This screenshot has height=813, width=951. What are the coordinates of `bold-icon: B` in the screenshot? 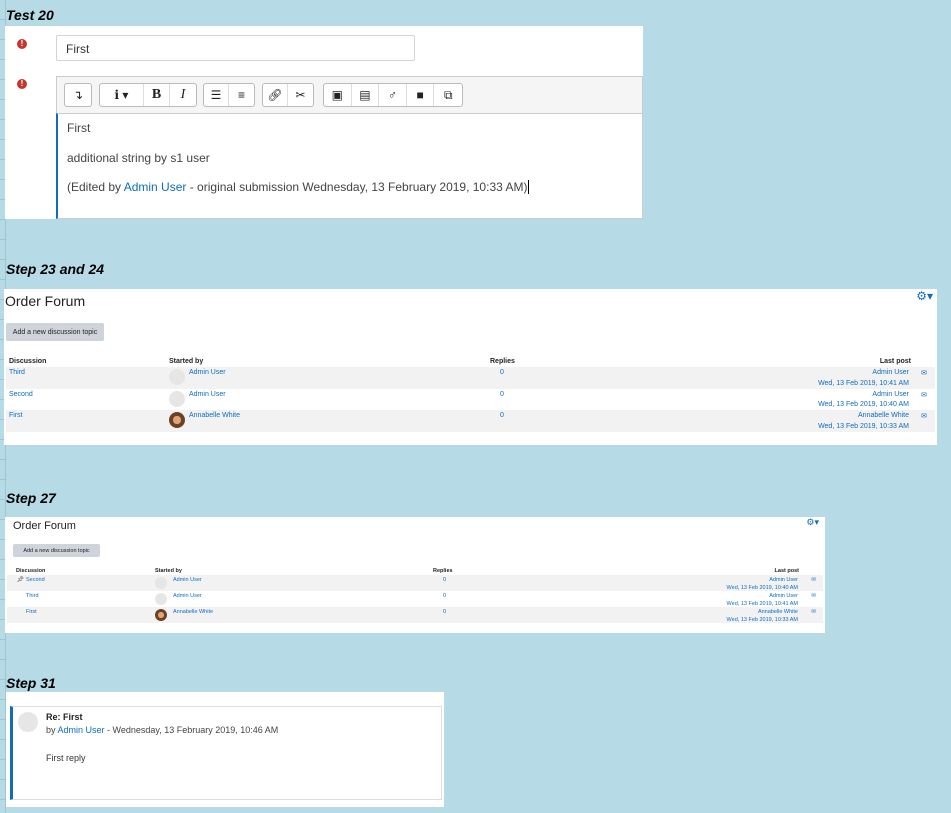 It's located at (157, 95).